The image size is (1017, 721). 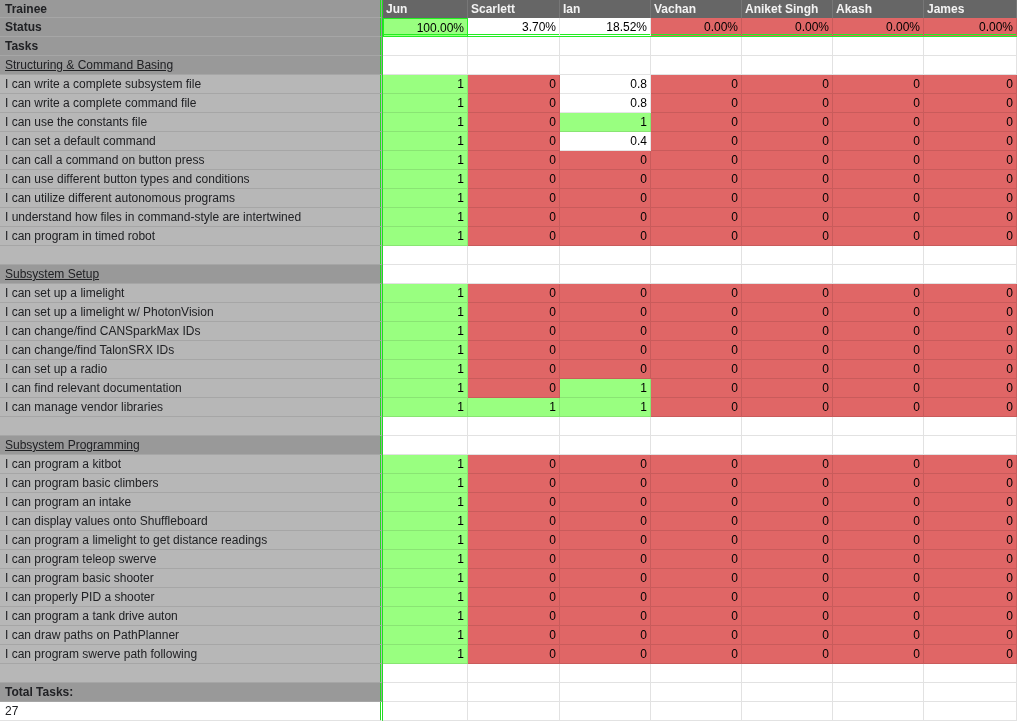 I want to click on task-label: I can program a kitbot, so click(x=191, y=464).